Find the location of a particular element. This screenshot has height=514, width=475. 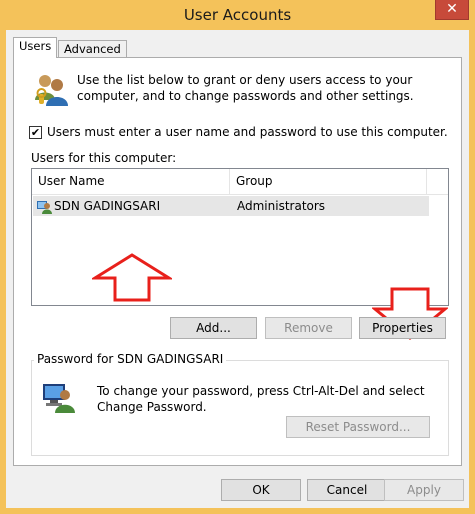

row-group: Administrators is located at coordinates (281, 206).